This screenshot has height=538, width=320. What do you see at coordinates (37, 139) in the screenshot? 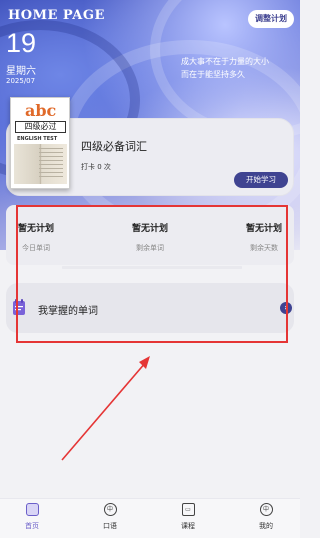
I see `cover-subtitle: ENGLISH TEST` at bounding box center [37, 139].